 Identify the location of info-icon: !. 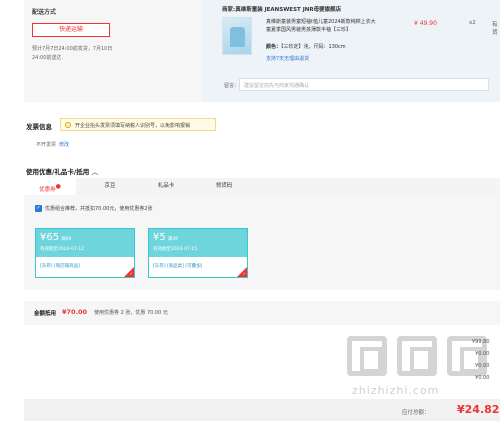
(68, 125).